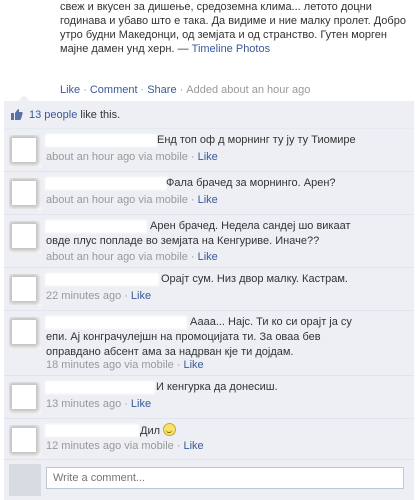  Describe the element at coordinates (84, 446) in the screenshot. I see `comment-time: 12 minutes ago` at that location.